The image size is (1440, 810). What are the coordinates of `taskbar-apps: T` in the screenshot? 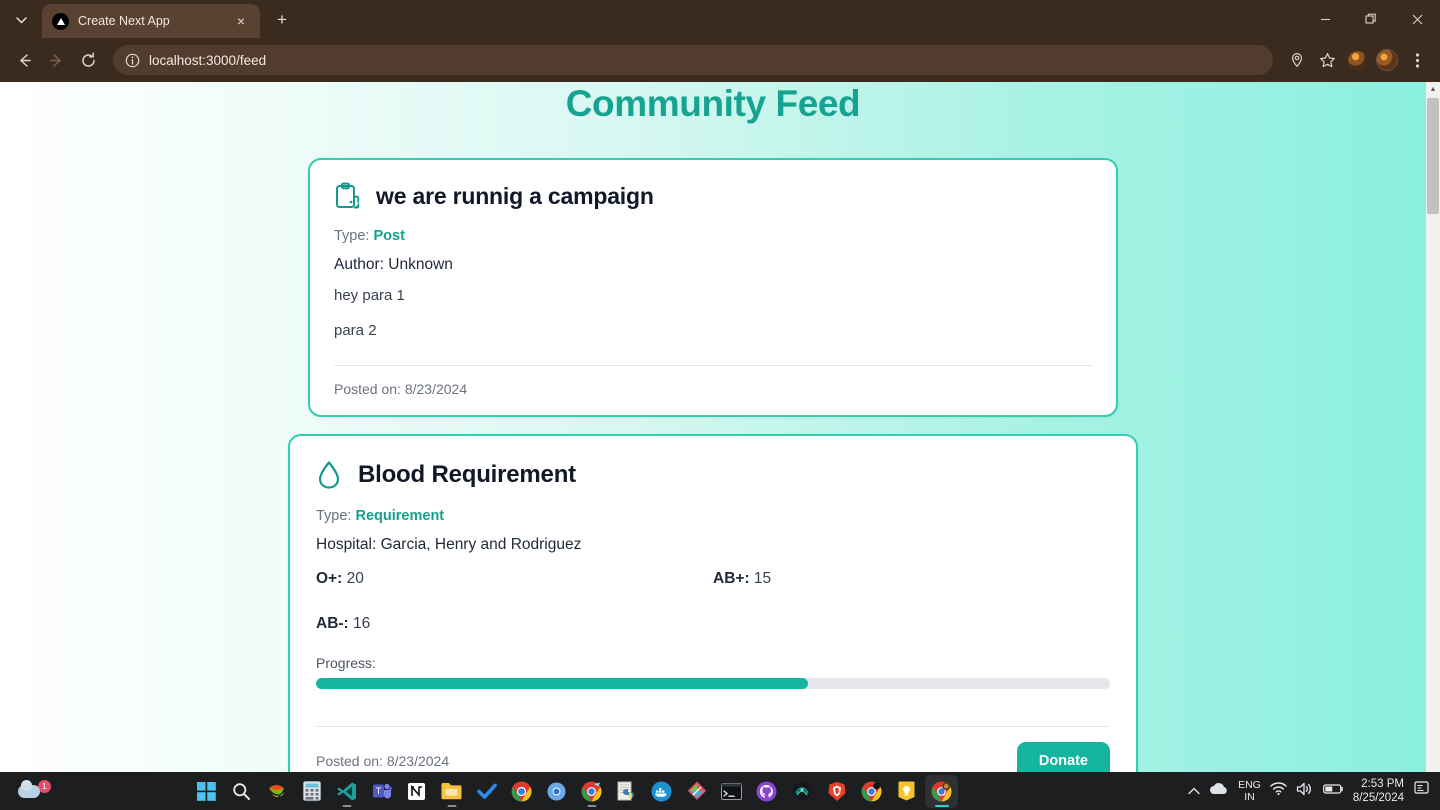 It's located at (689, 791).